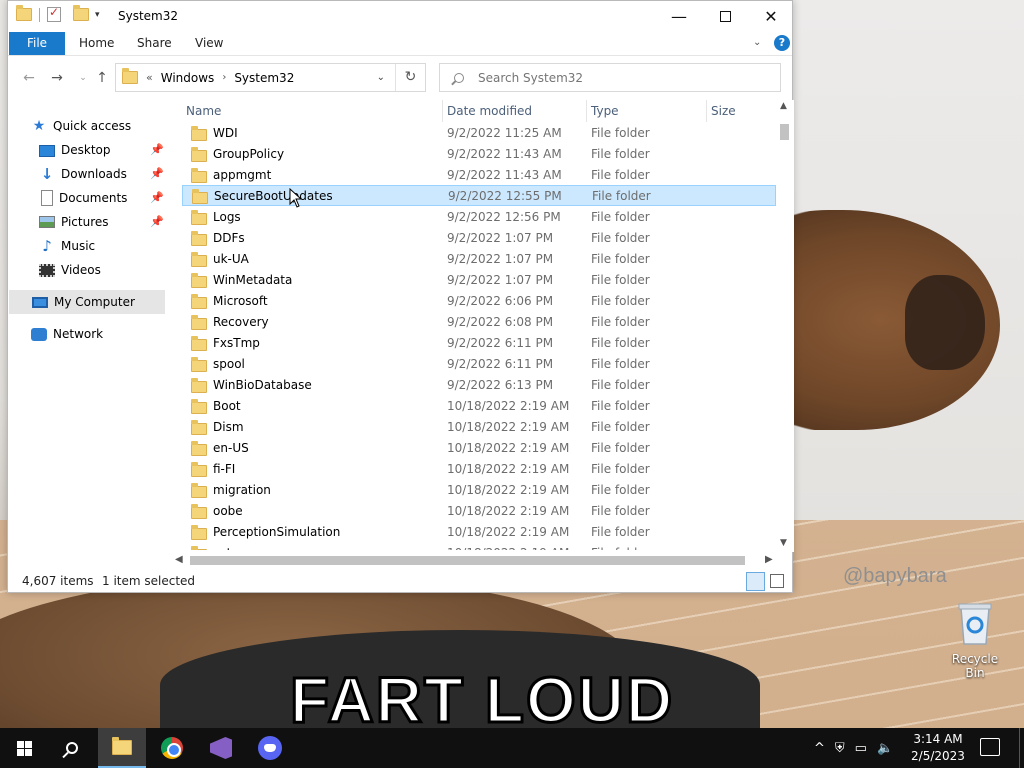  Describe the element at coordinates (479, 546) in the screenshot. I see `table-row: setup 10/18/2022 2:19 AM File folder` at that location.